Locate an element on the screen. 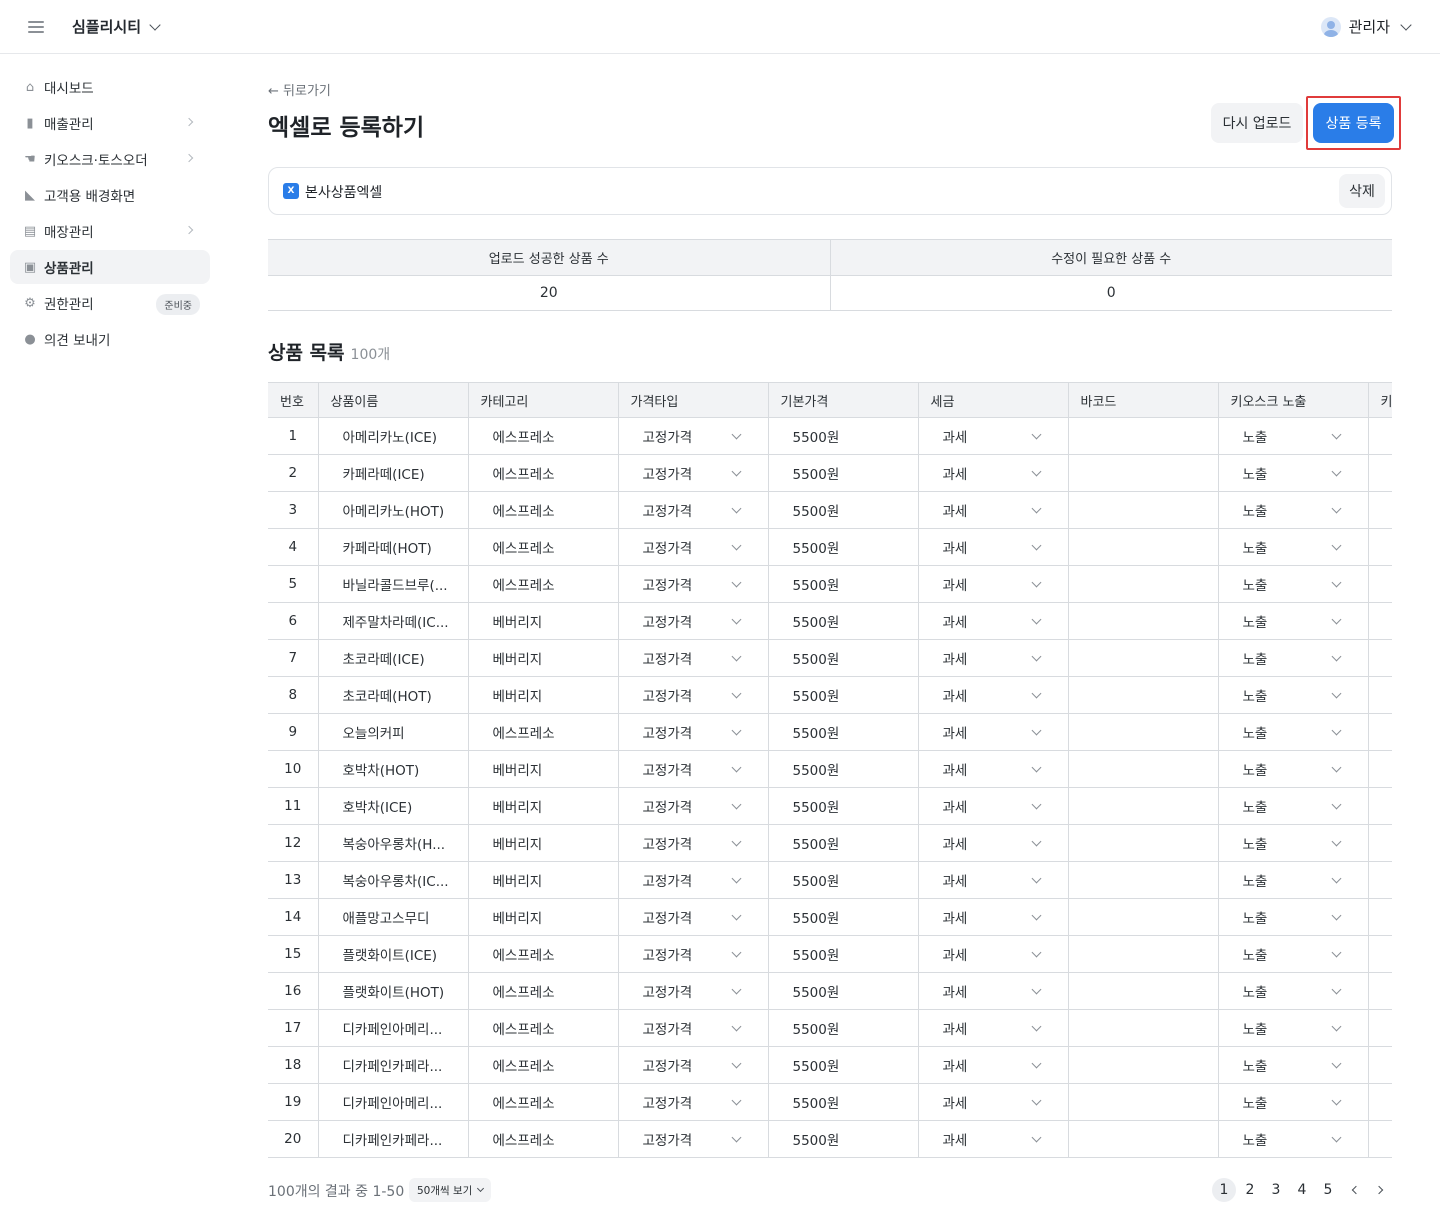  page-number: 4 is located at coordinates (1302, 1190).